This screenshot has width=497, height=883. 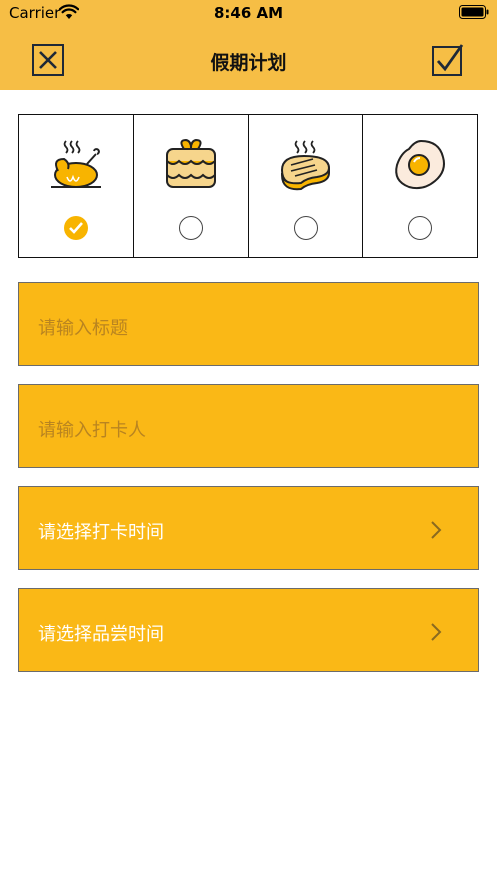 I want to click on battery-icon, so click(x=474, y=12).